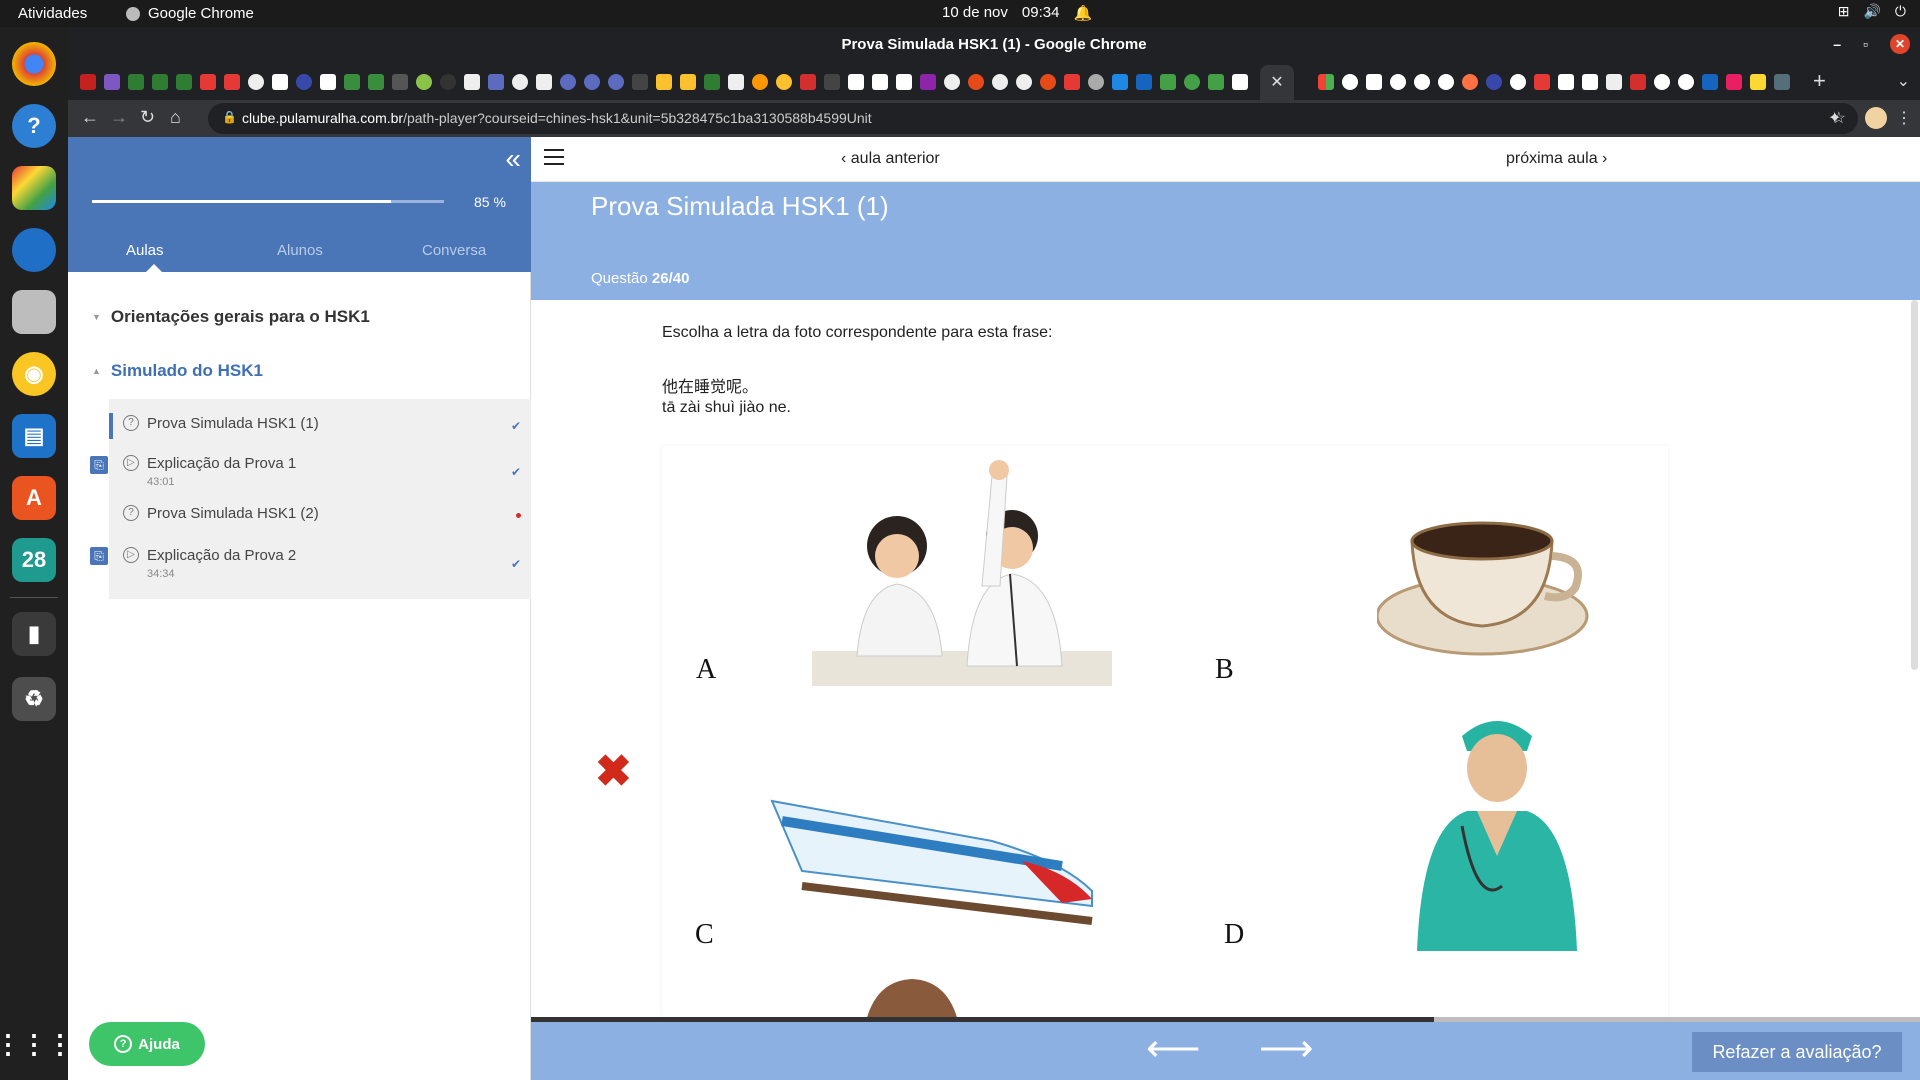 Image resolution: width=1920 pixels, height=1080 pixels. I want to click on profile-avatar, so click(1876, 118).